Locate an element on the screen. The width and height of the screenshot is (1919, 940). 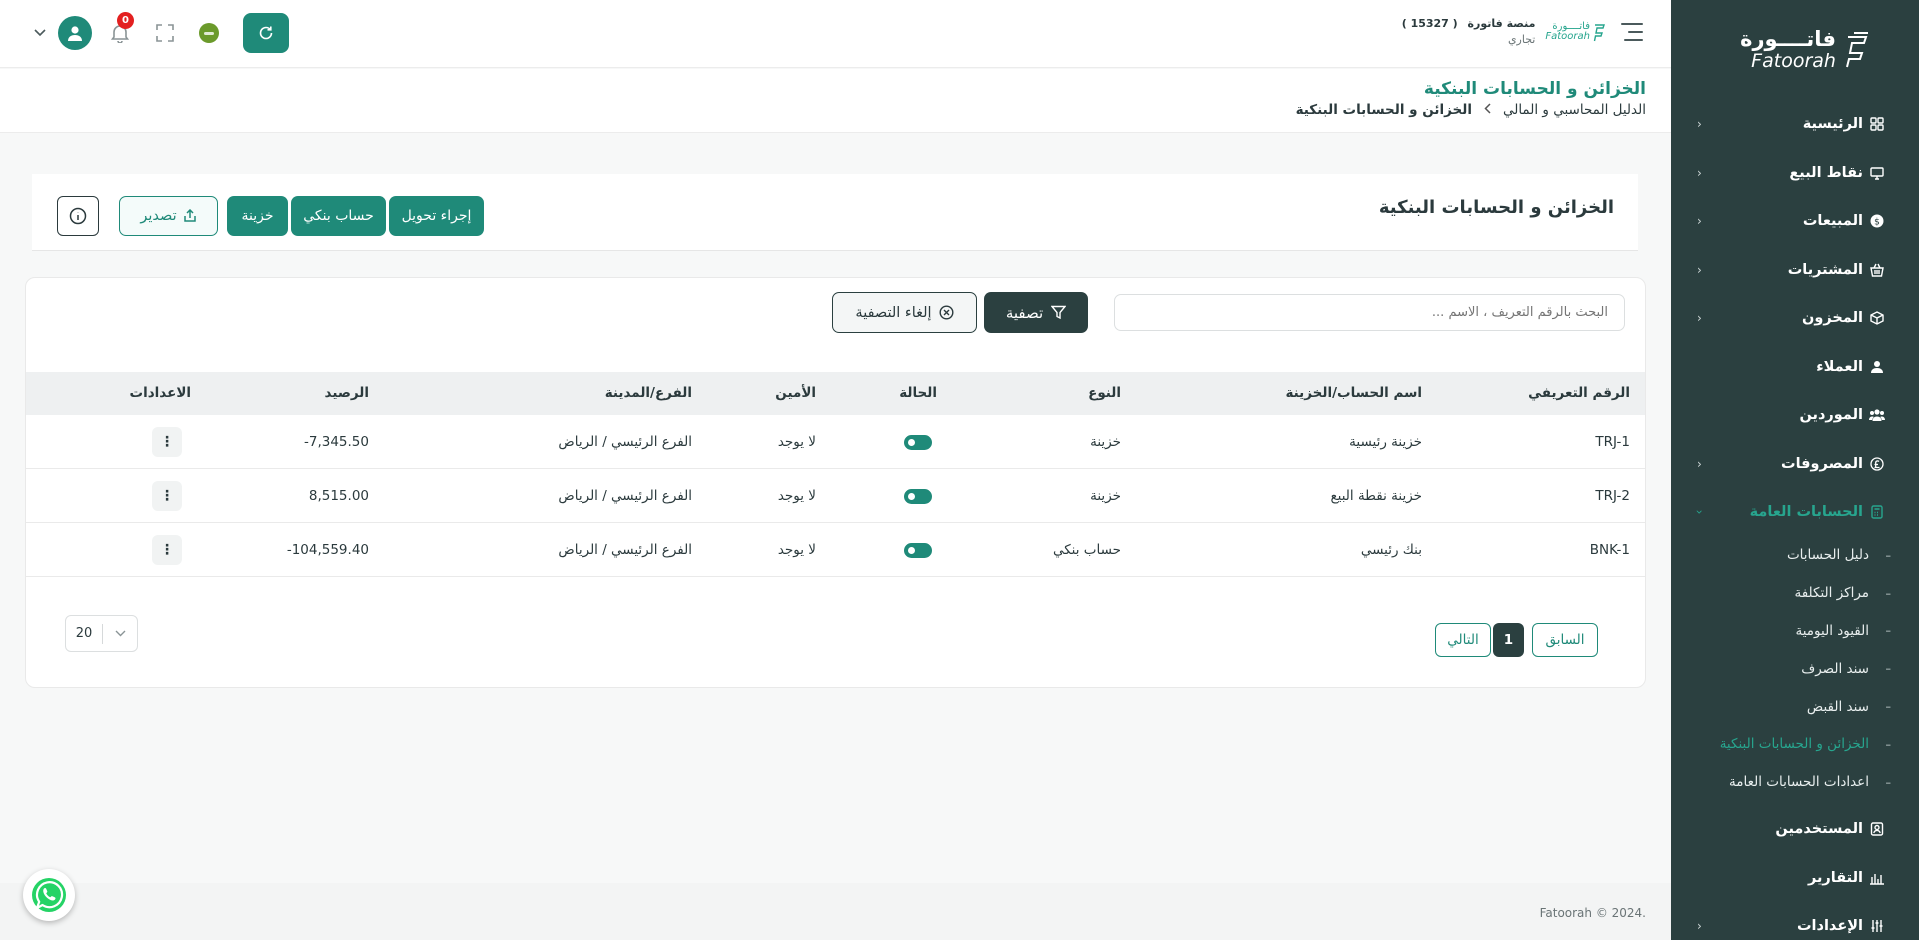
sidebar-item-label: الإعدادات is located at coordinates (1829, 926).